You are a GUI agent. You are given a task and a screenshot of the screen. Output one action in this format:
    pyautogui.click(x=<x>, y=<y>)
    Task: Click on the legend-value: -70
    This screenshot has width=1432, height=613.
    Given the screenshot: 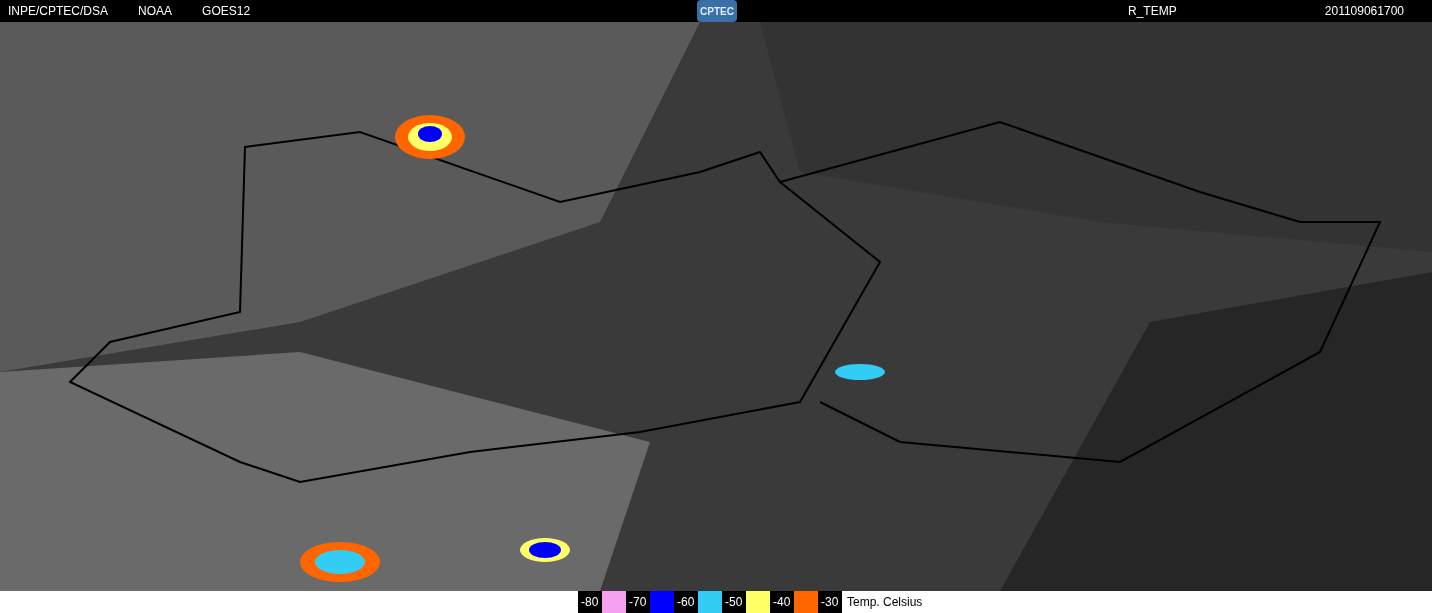 What is the action you would take?
    pyautogui.click(x=638, y=602)
    